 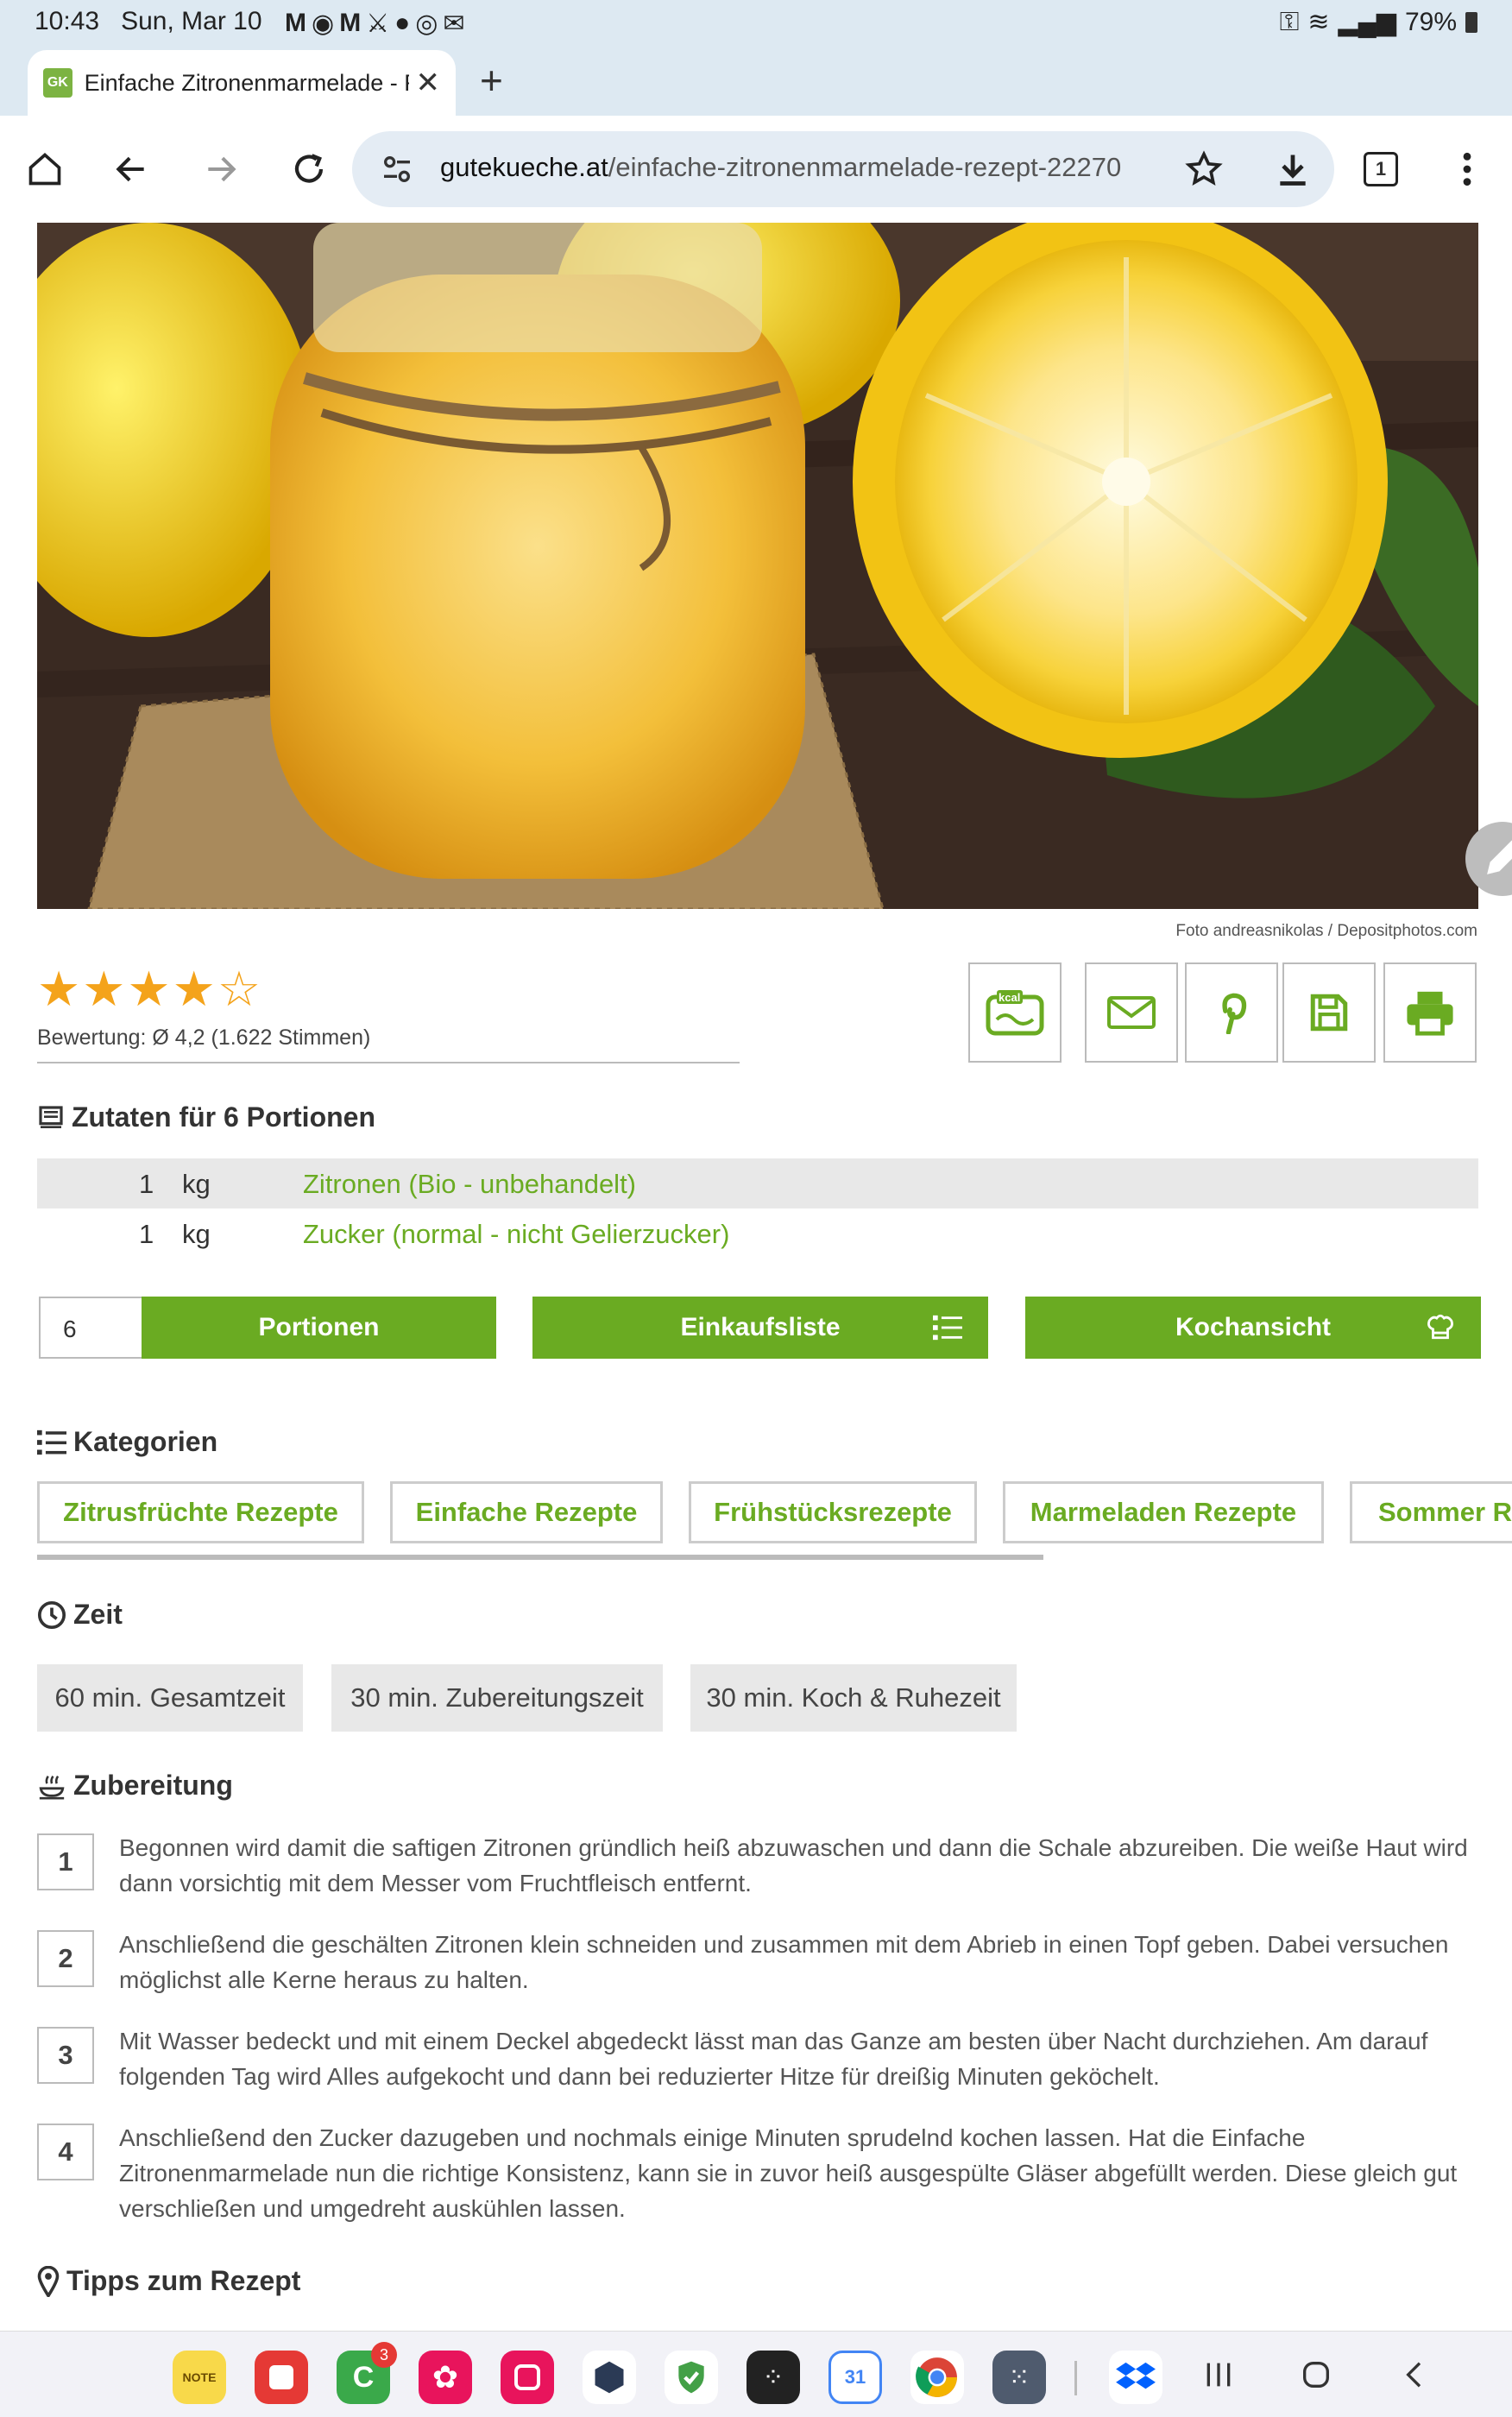 I want to click on portions-button: Portionen, so click(x=319, y=1328).